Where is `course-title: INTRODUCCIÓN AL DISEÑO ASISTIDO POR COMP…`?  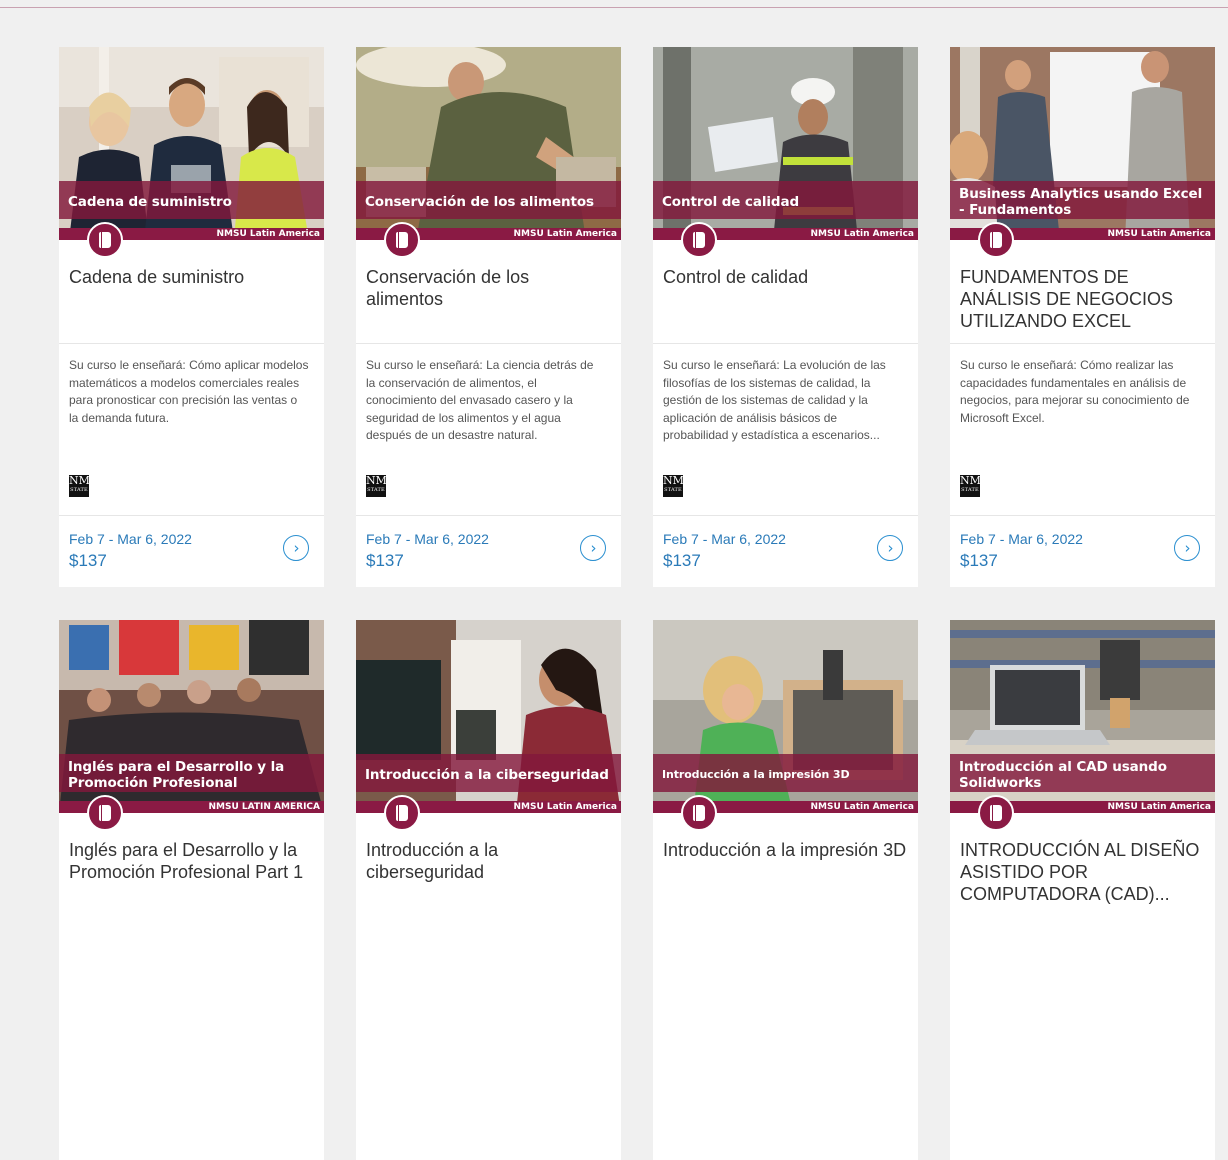 course-title: INTRODUCCIÓN AL DISEÑO ASISTIDO POR COMP… is located at coordinates (1082, 872).